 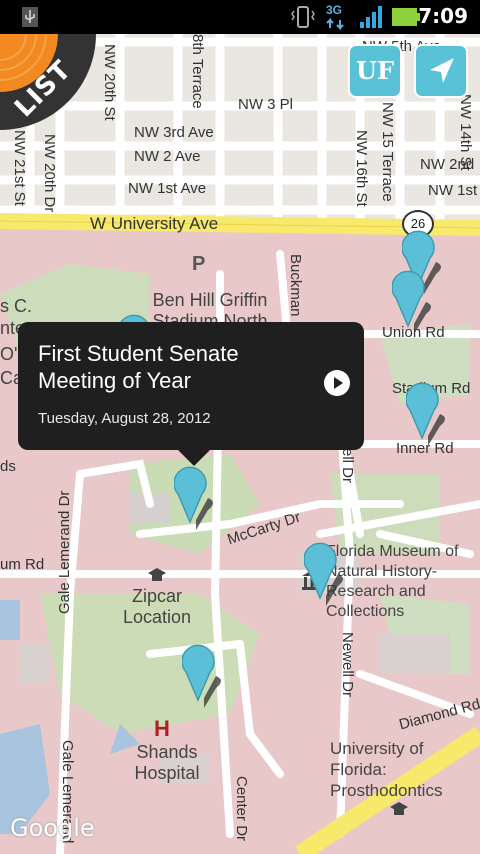 I want to click on street-label: NW 3 Pl, so click(x=266, y=104).